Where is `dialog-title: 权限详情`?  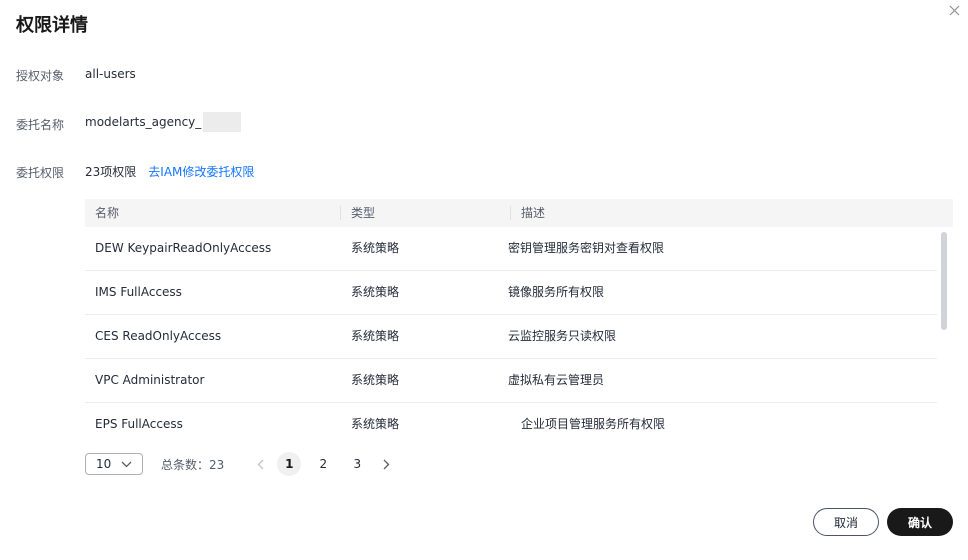
dialog-title: 权限详情 is located at coordinates (52, 25).